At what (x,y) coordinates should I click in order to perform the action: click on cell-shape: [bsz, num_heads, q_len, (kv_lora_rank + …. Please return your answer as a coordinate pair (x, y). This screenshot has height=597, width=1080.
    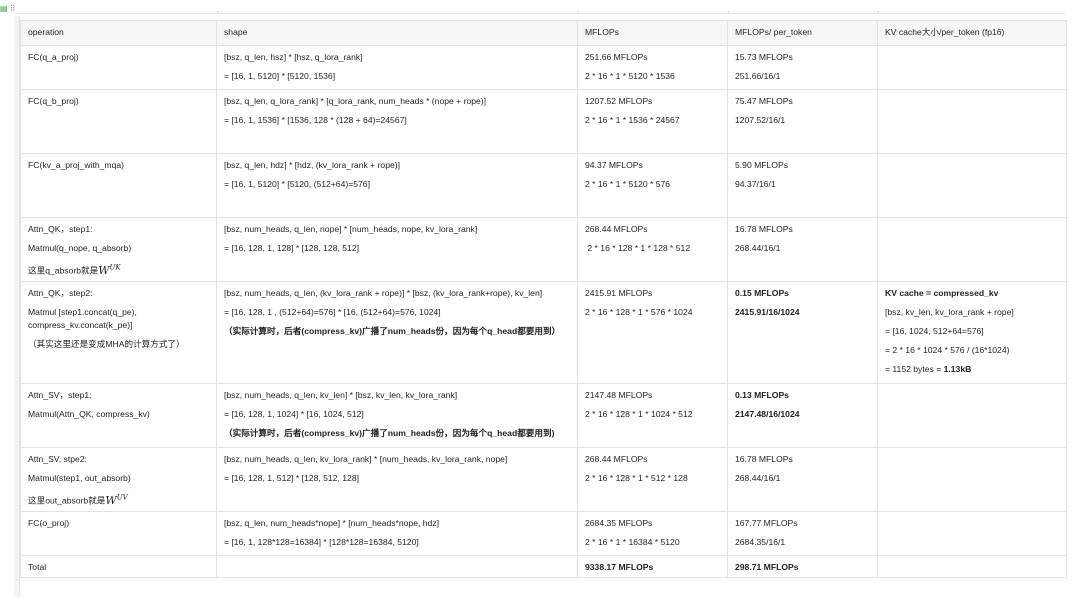
    Looking at the image, I should click on (397, 332).